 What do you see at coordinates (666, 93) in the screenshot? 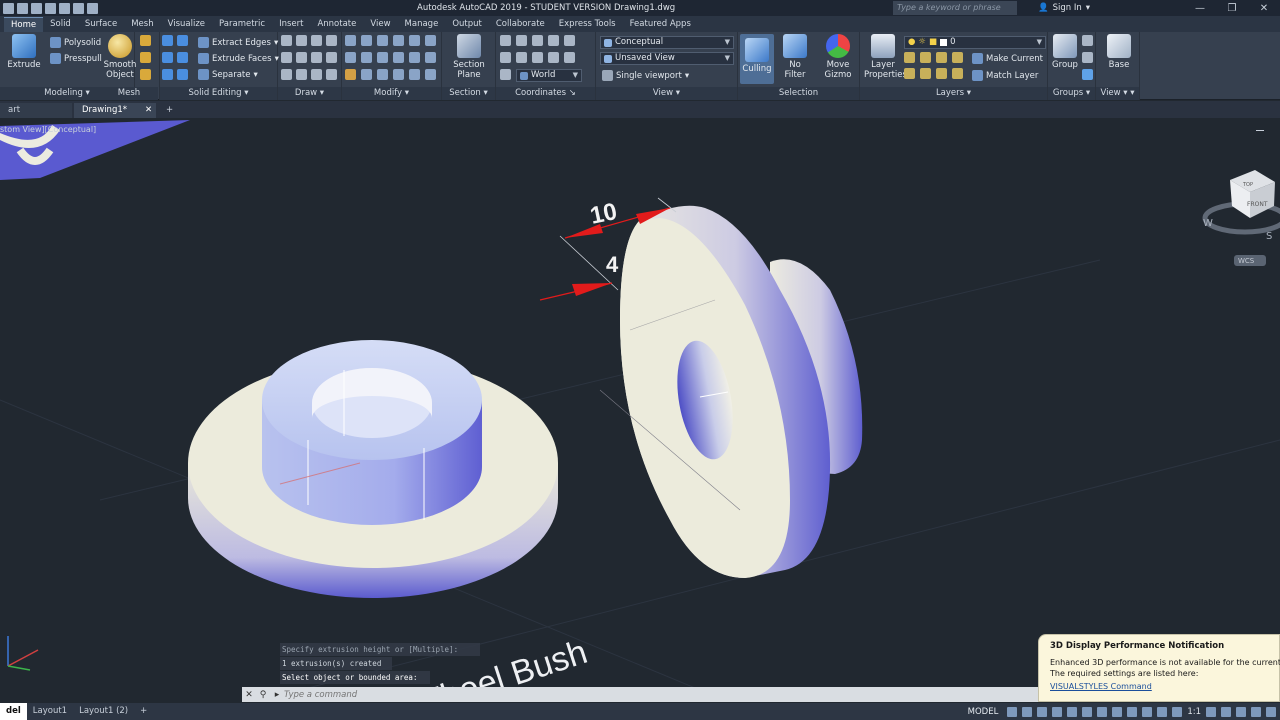
I see `panel-title-view: View ▾` at bounding box center [666, 93].